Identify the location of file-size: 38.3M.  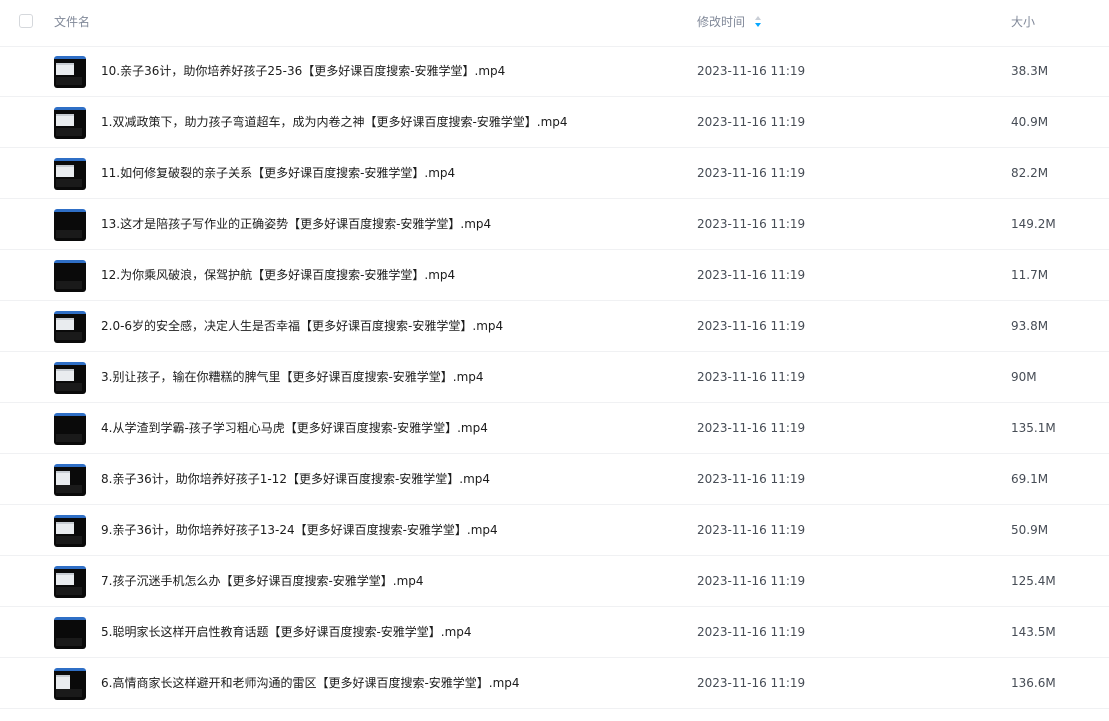
(1030, 71).